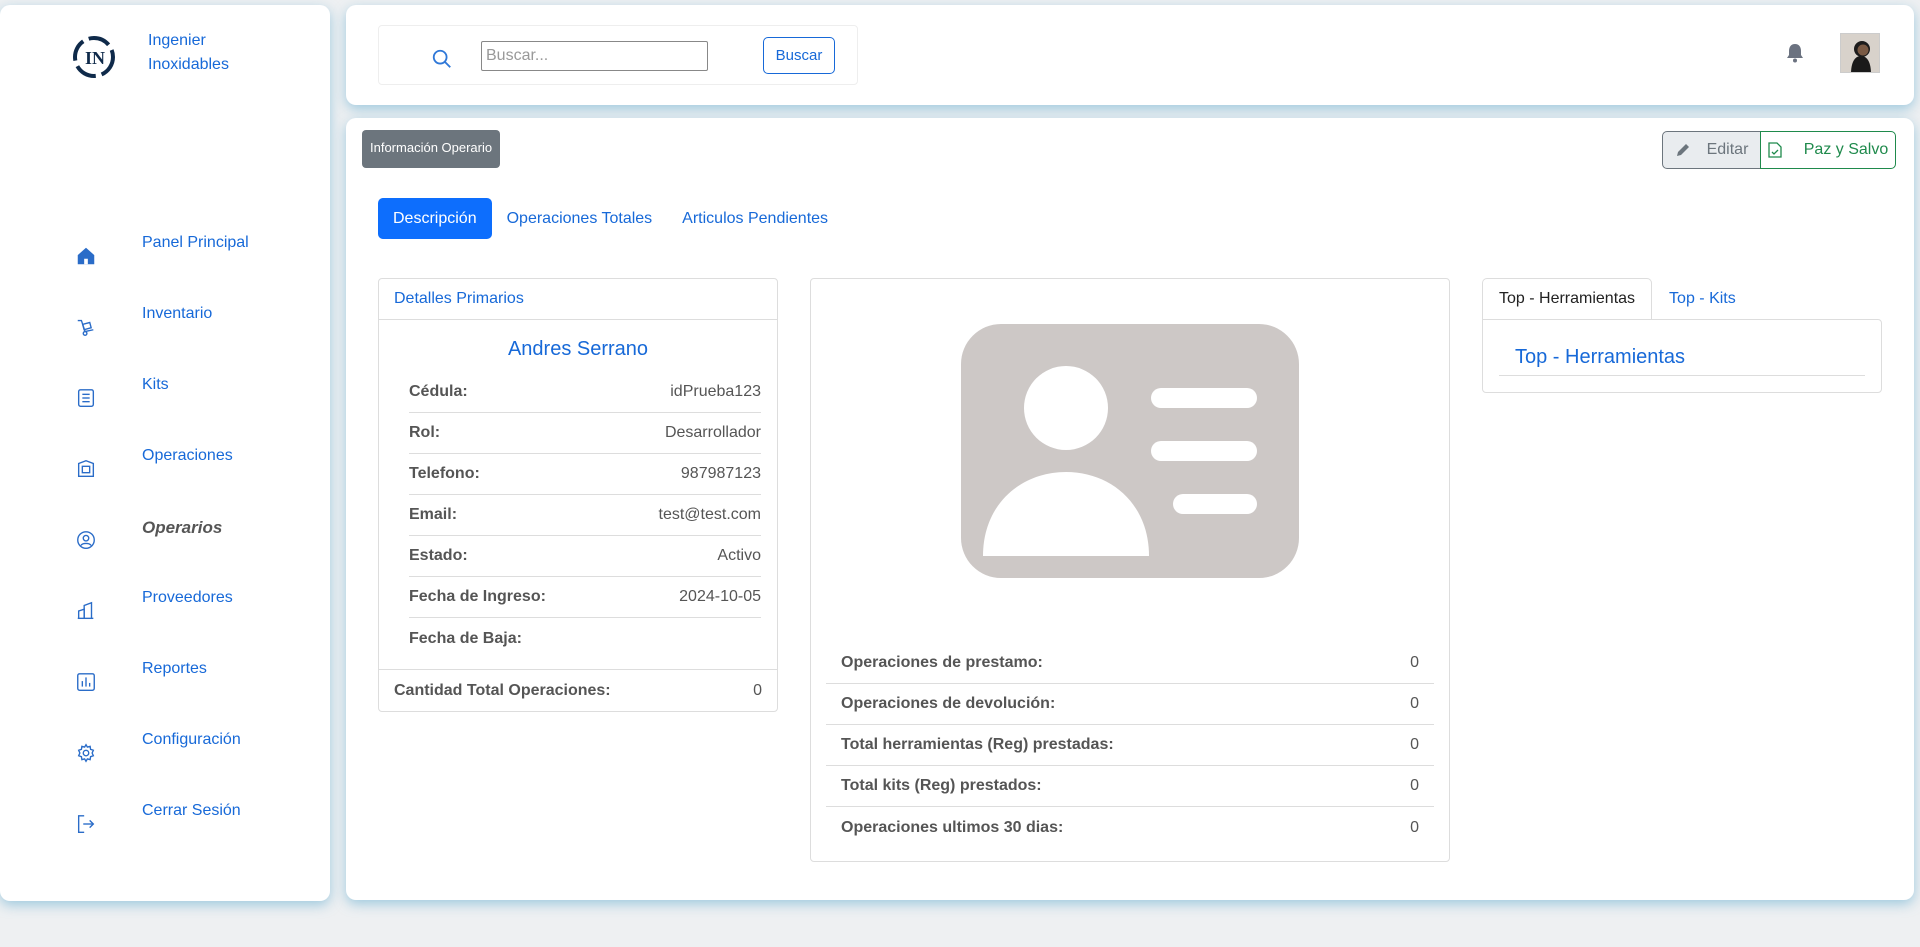 The image size is (1920, 947). I want to click on detail-value: Desarrollador, so click(712, 432).